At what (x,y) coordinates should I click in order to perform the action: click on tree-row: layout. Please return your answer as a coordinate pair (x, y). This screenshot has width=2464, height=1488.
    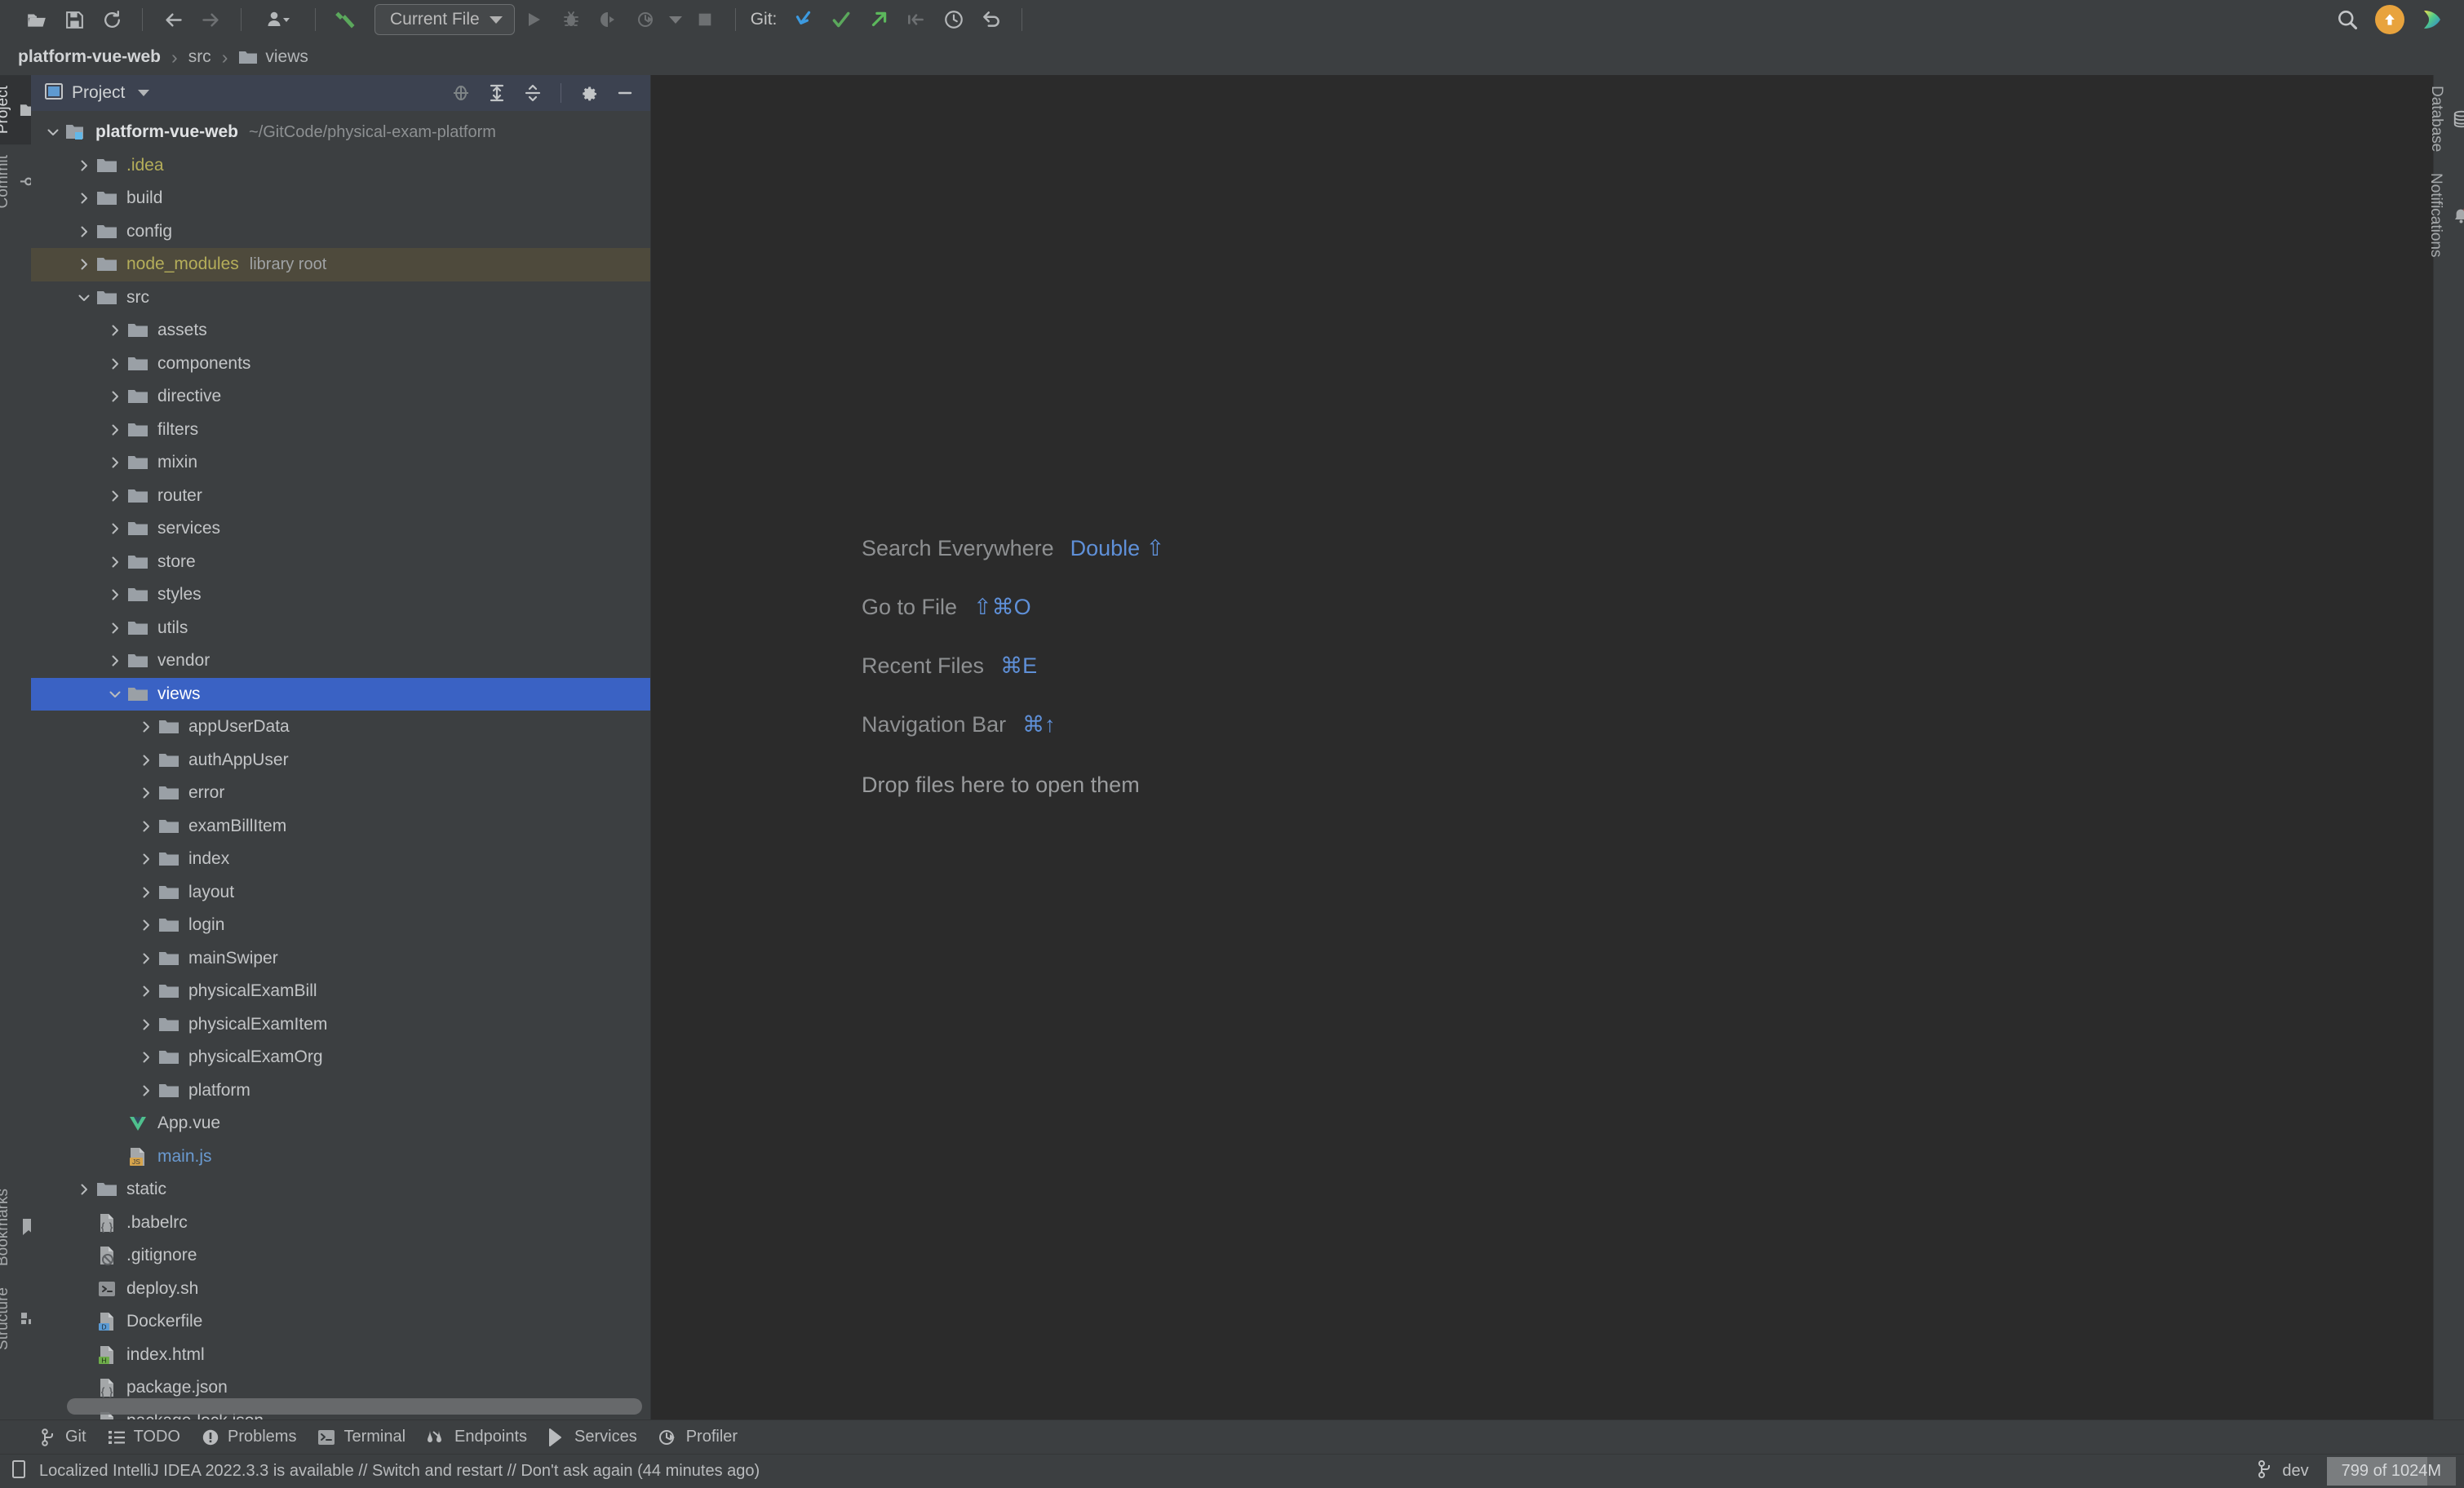
    Looking at the image, I should click on (340, 893).